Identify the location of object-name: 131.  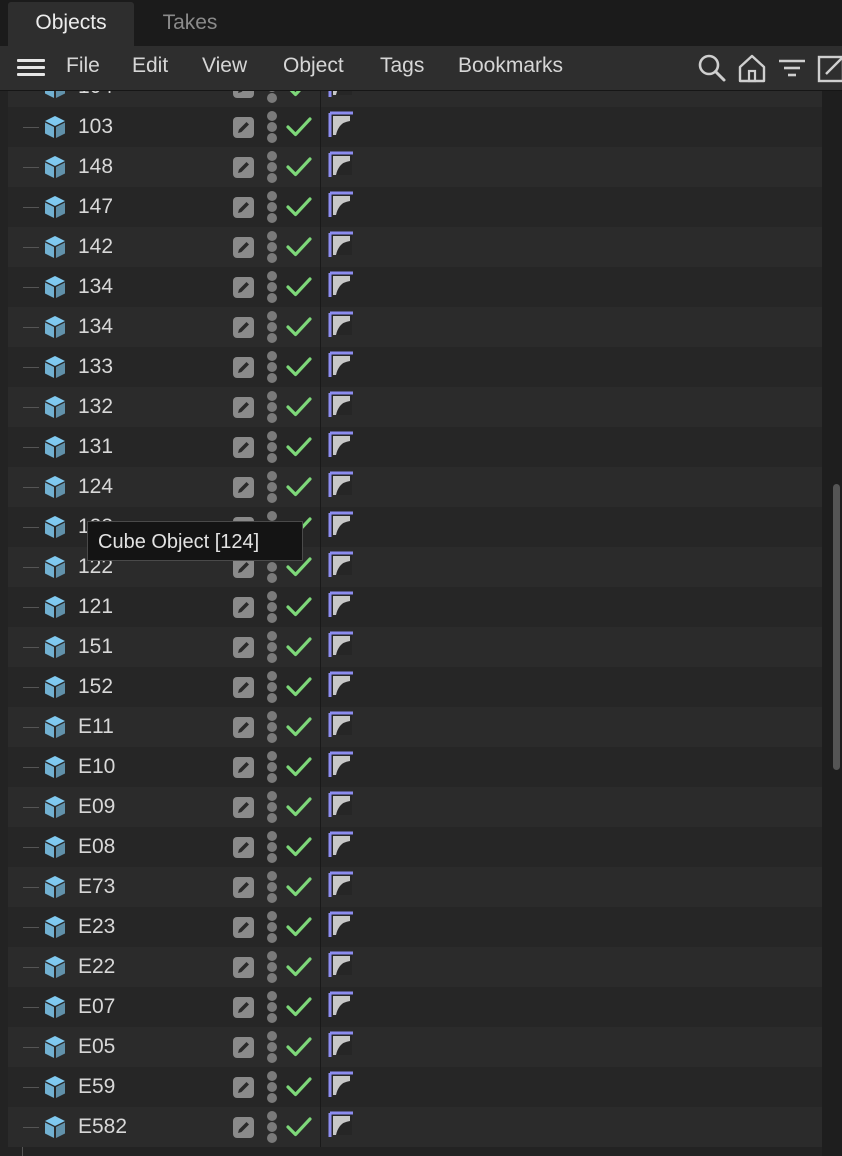
(95, 447).